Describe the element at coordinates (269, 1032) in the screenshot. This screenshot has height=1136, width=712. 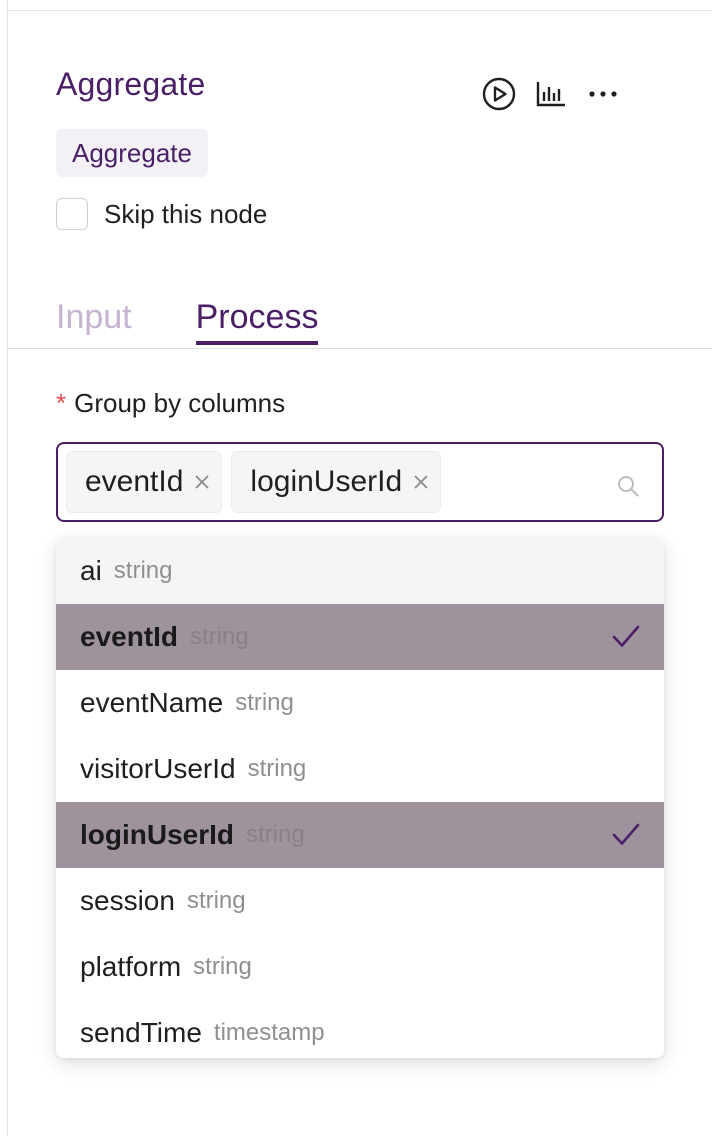
I see `option-type: timestamp` at that location.